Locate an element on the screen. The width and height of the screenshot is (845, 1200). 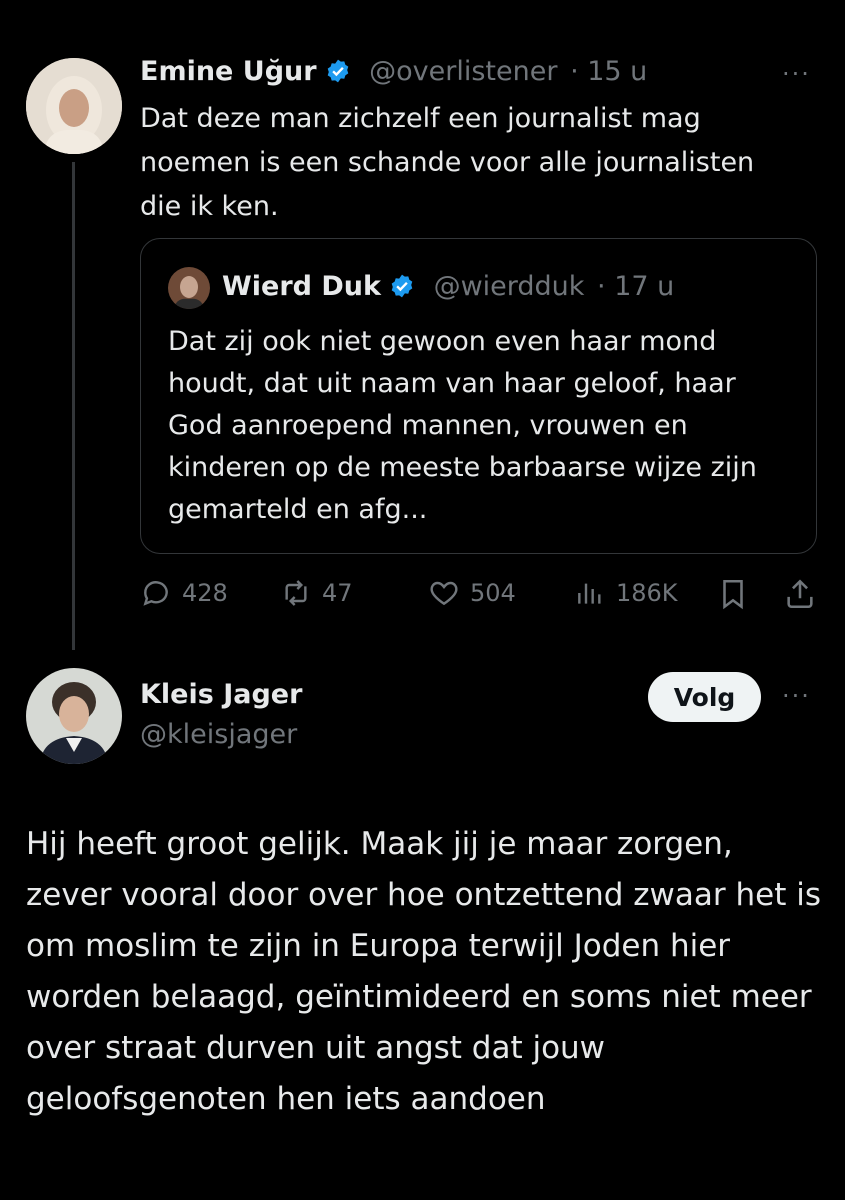
quoted-header: Wierd Duk @wierdduk · 17 u is located at coordinates (448, 286).